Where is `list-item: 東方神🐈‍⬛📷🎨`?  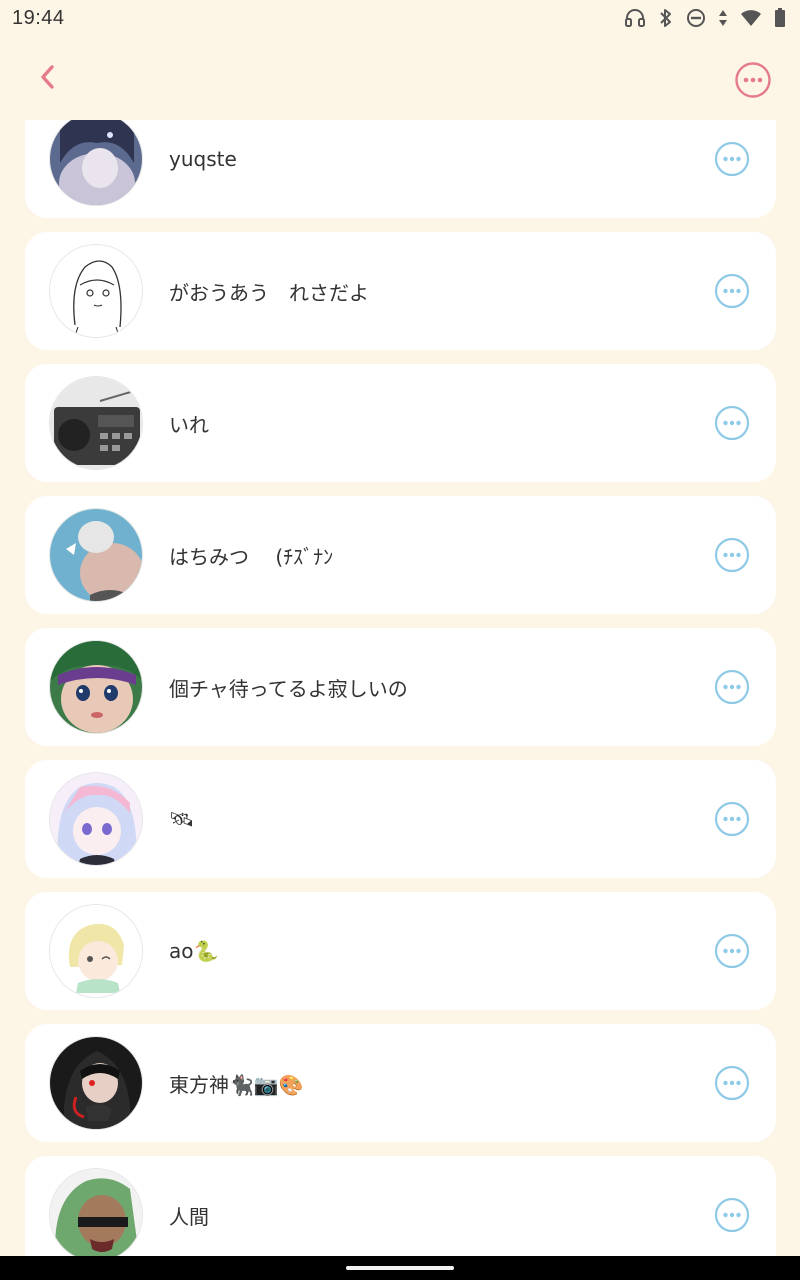 list-item: 東方神🐈‍⬛📷🎨 is located at coordinates (400, 1083).